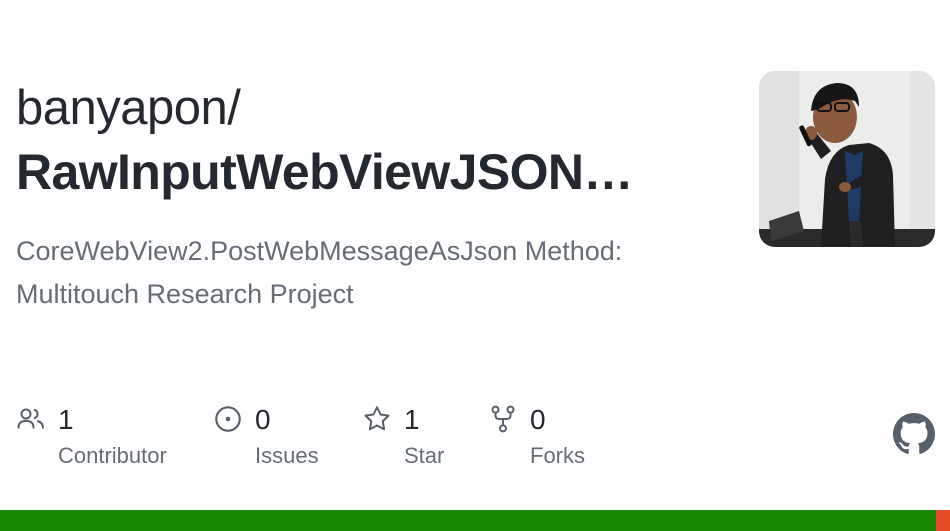 The image size is (950, 531). What do you see at coordinates (30, 418) in the screenshot?
I see `people-icon` at bounding box center [30, 418].